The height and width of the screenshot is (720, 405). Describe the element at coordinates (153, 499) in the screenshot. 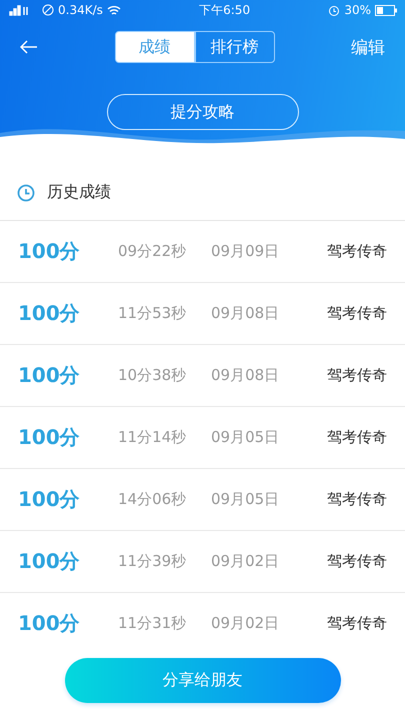

I see `duration: 14分06秒` at that location.